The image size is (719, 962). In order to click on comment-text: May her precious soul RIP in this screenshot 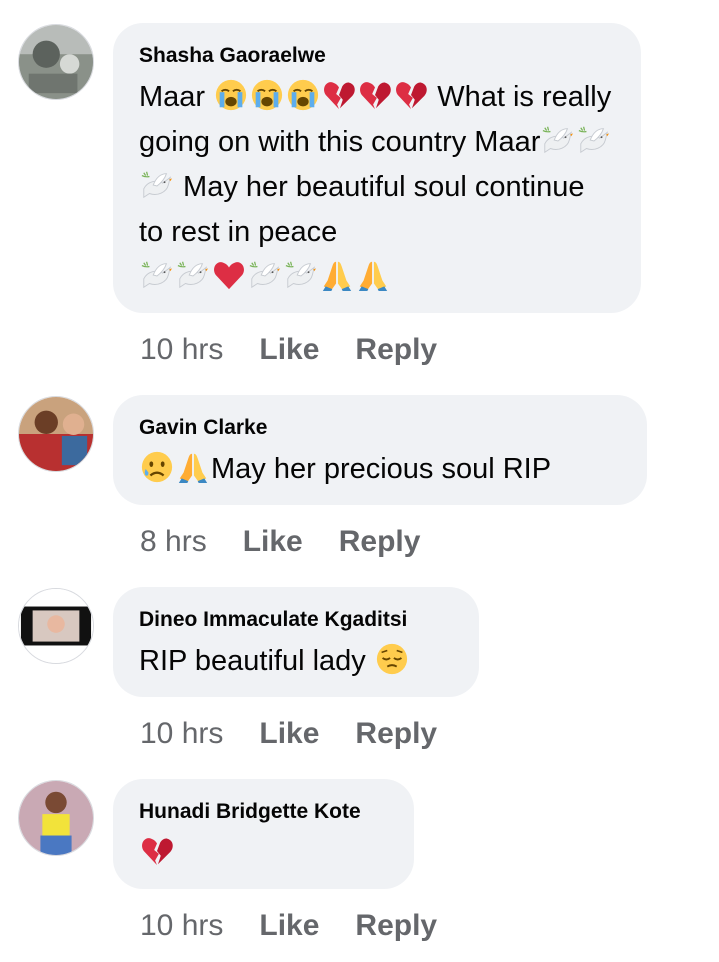, I will do `click(380, 469)`.